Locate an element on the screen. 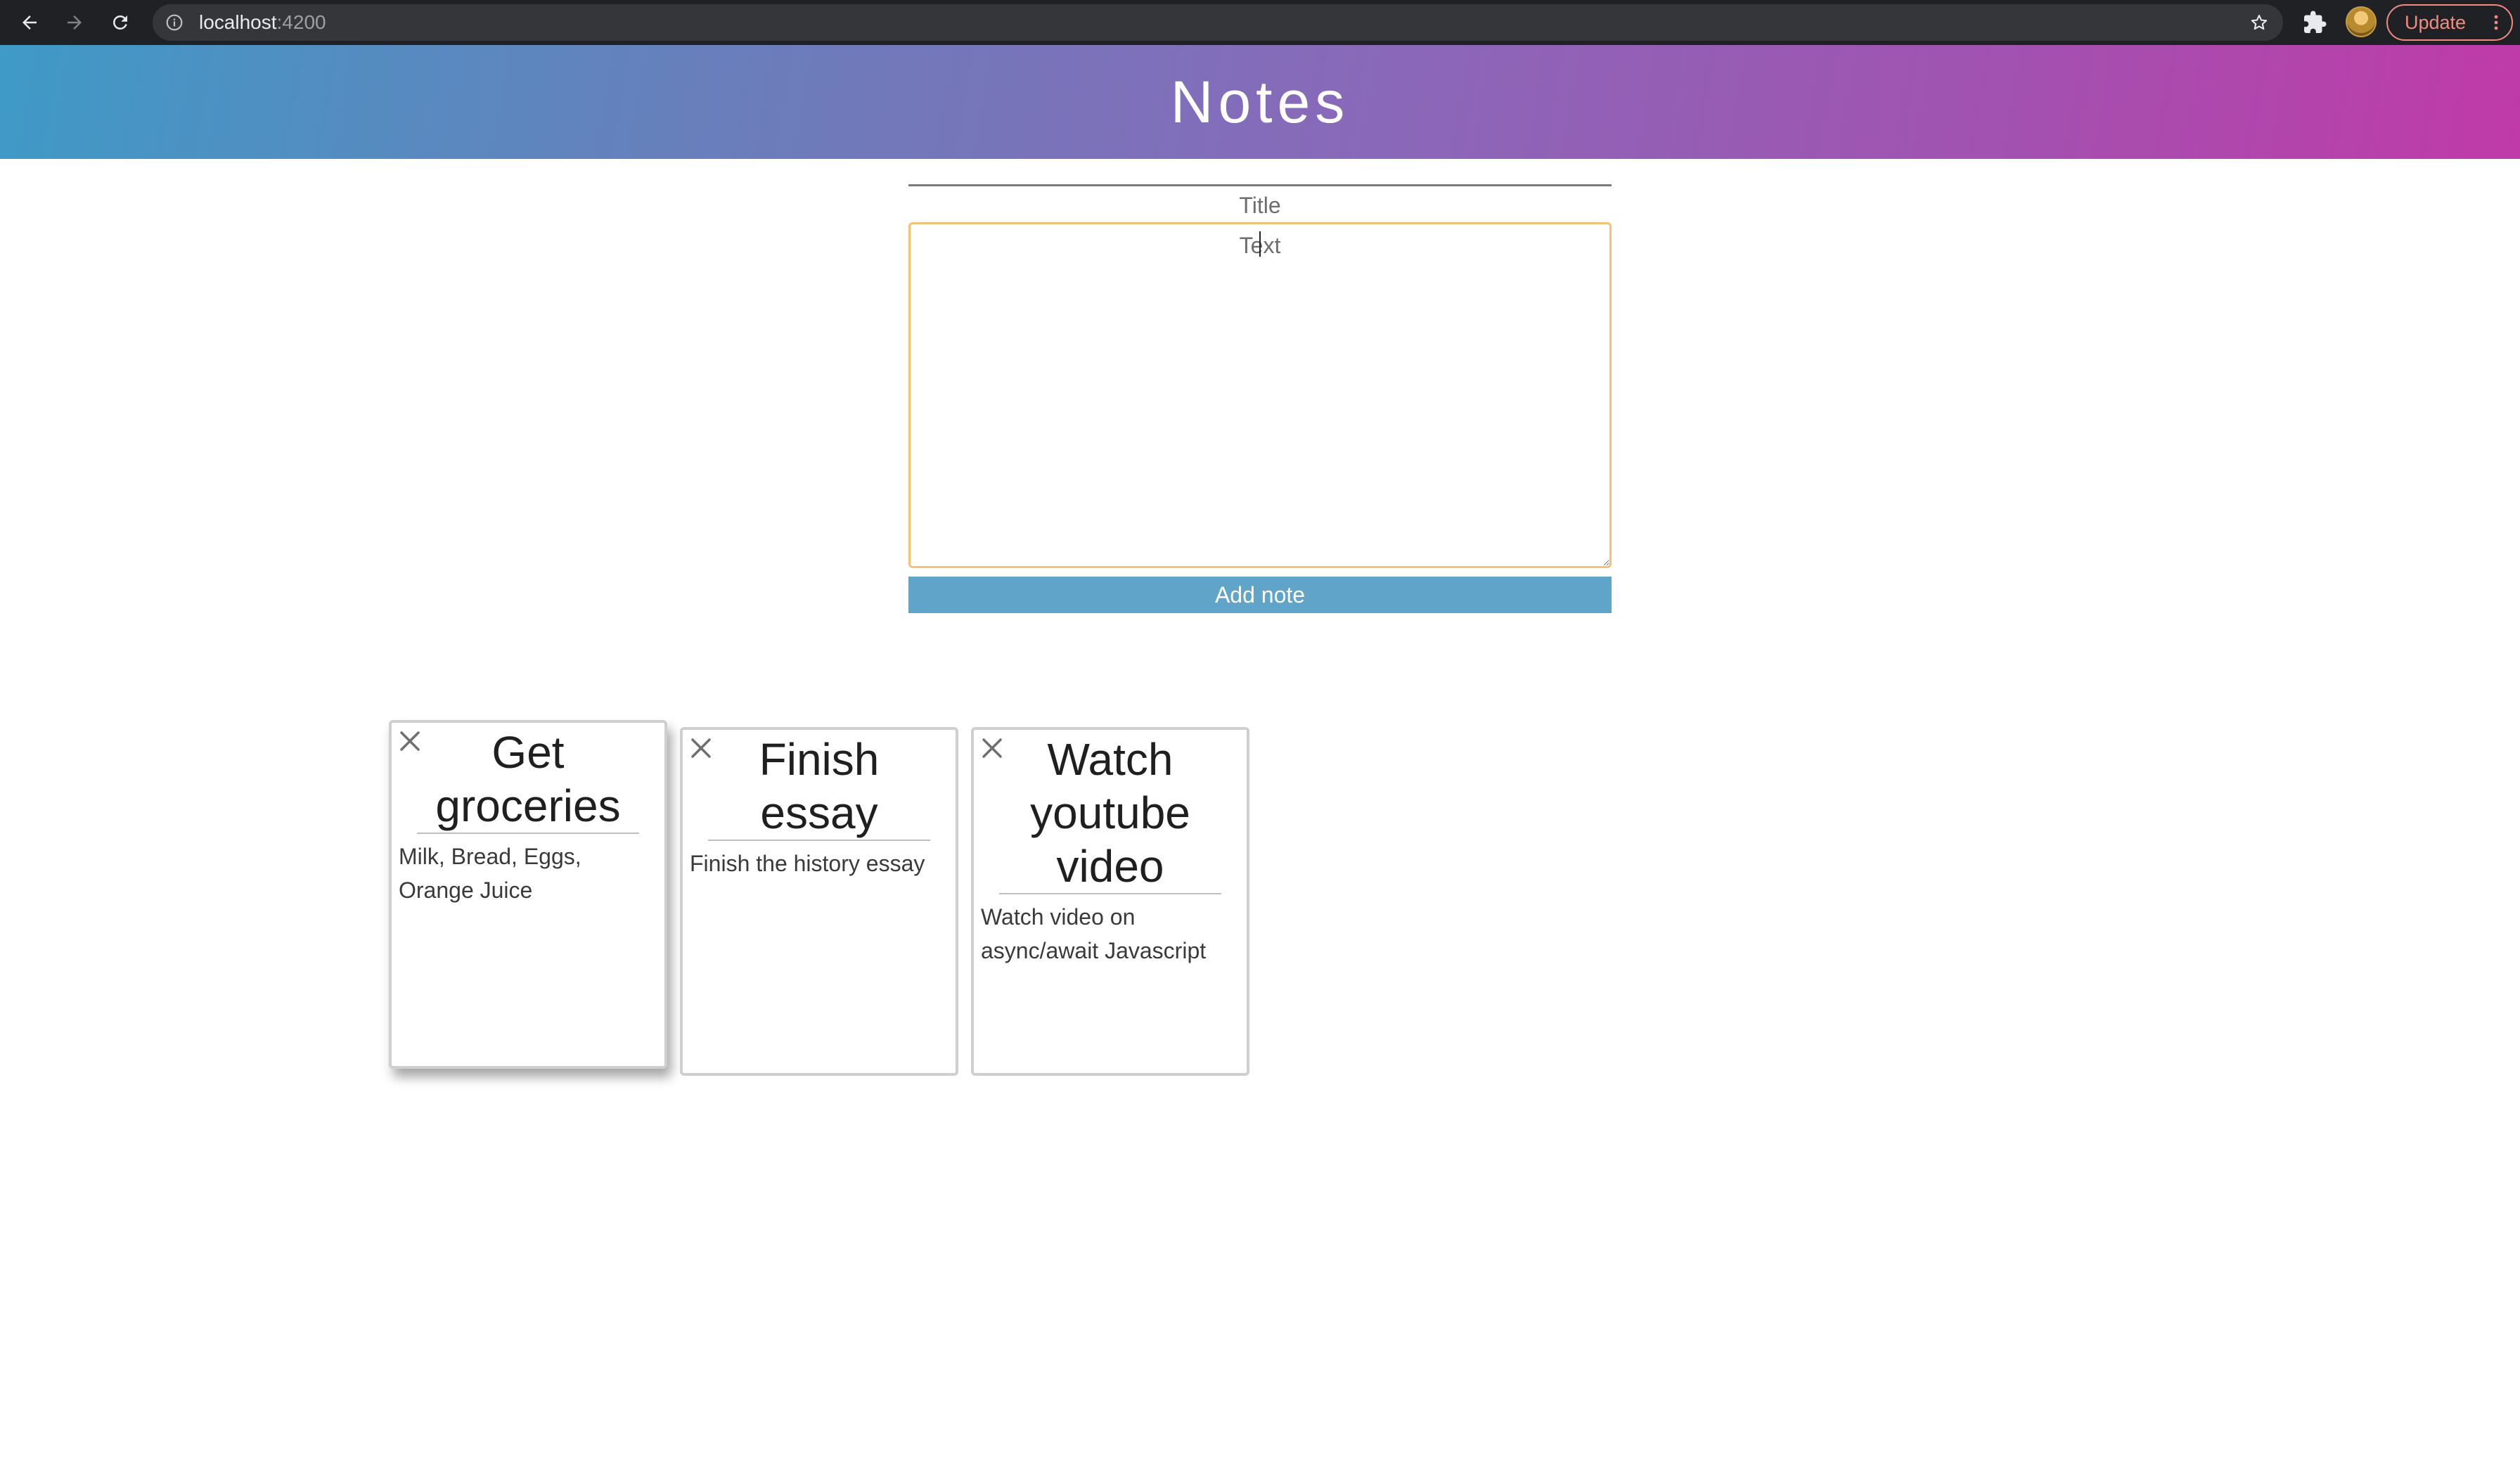 The height and width of the screenshot is (1478, 2520). back-arrow-icon is located at coordinates (29, 22).